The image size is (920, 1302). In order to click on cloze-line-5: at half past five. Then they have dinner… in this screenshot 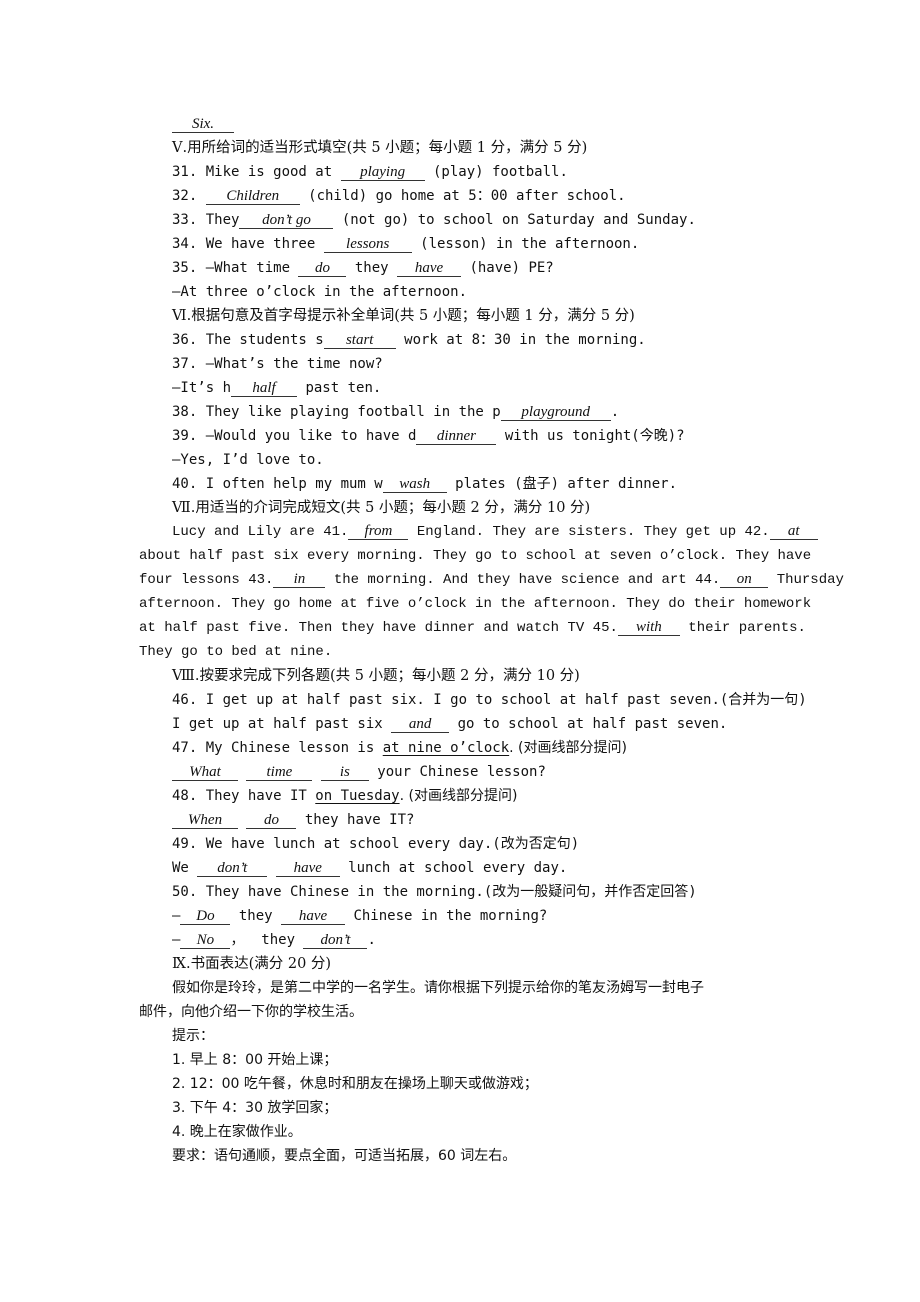, I will do `click(472, 628)`.